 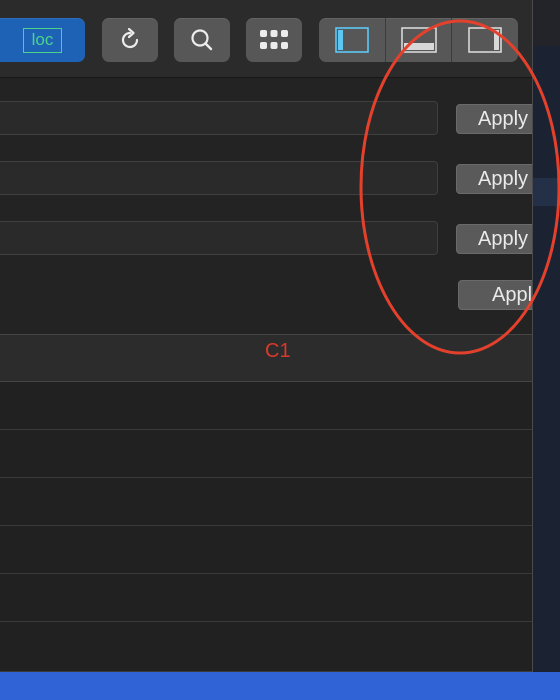 I want to click on toolbar: loc, so click(x=266, y=39).